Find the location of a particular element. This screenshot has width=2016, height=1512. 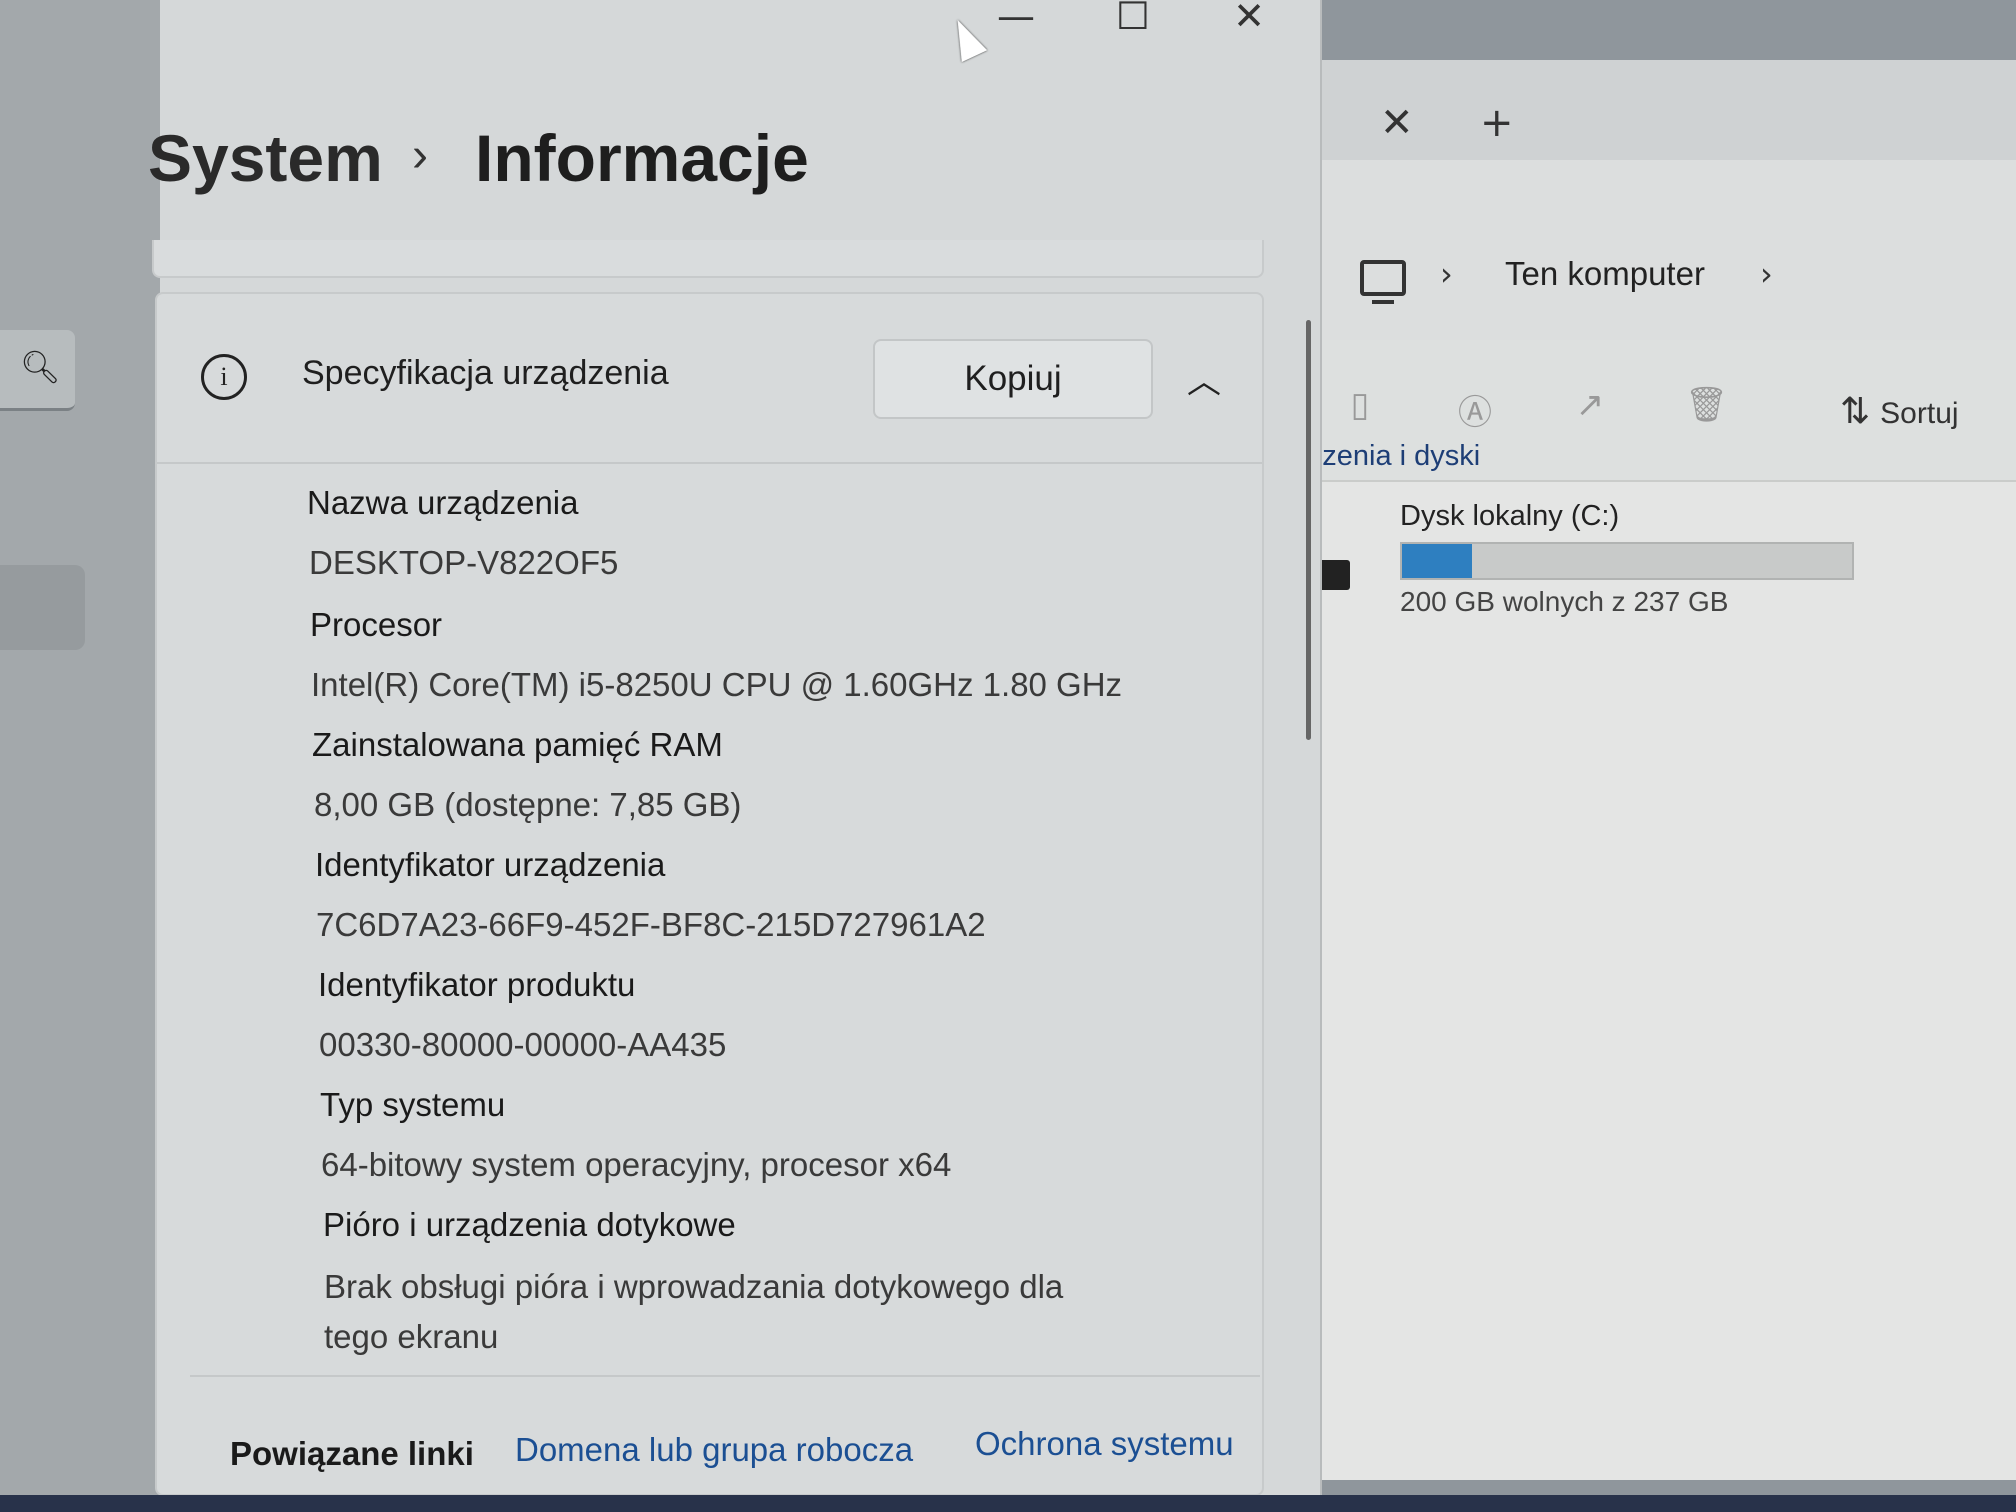

copy-button: Kopiuj is located at coordinates (1013, 379).